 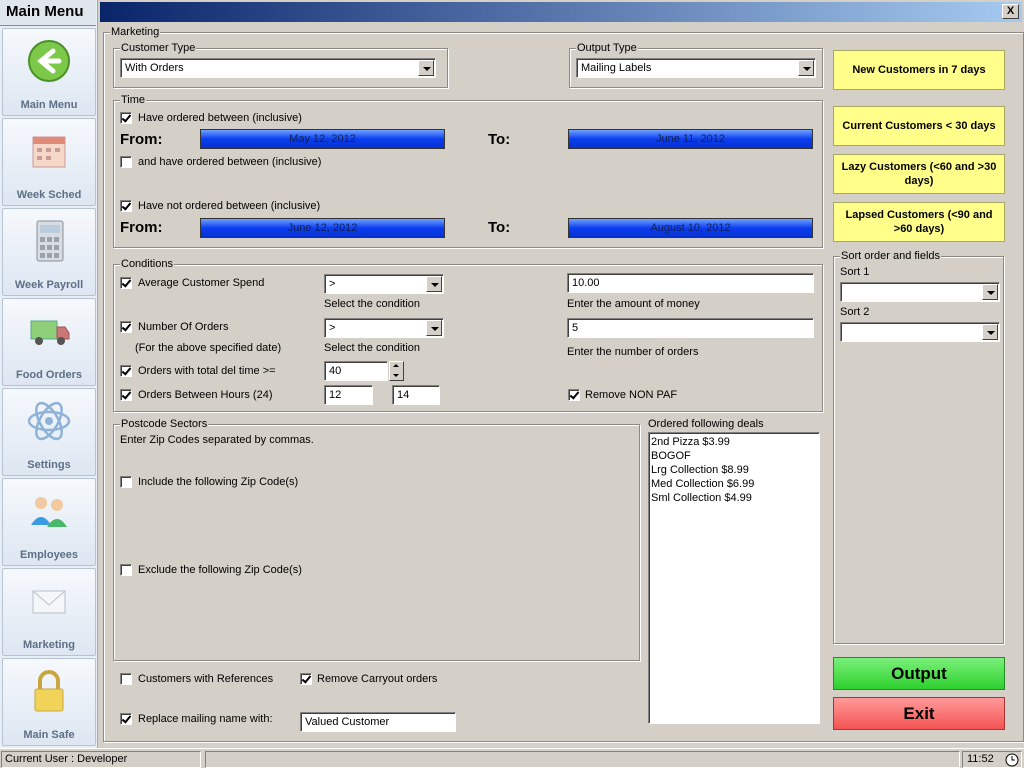 What do you see at coordinates (499, 227) in the screenshot?
I see `to-label-2: To:` at bounding box center [499, 227].